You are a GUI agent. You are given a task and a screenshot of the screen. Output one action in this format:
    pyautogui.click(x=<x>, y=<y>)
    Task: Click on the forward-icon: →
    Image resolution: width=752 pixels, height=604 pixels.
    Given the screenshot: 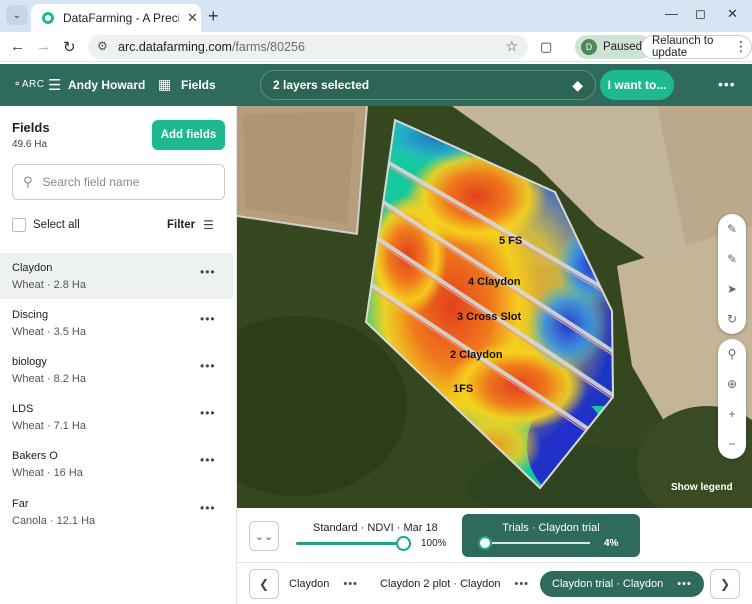 What is the action you would take?
    pyautogui.click(x=43, y=46)
    